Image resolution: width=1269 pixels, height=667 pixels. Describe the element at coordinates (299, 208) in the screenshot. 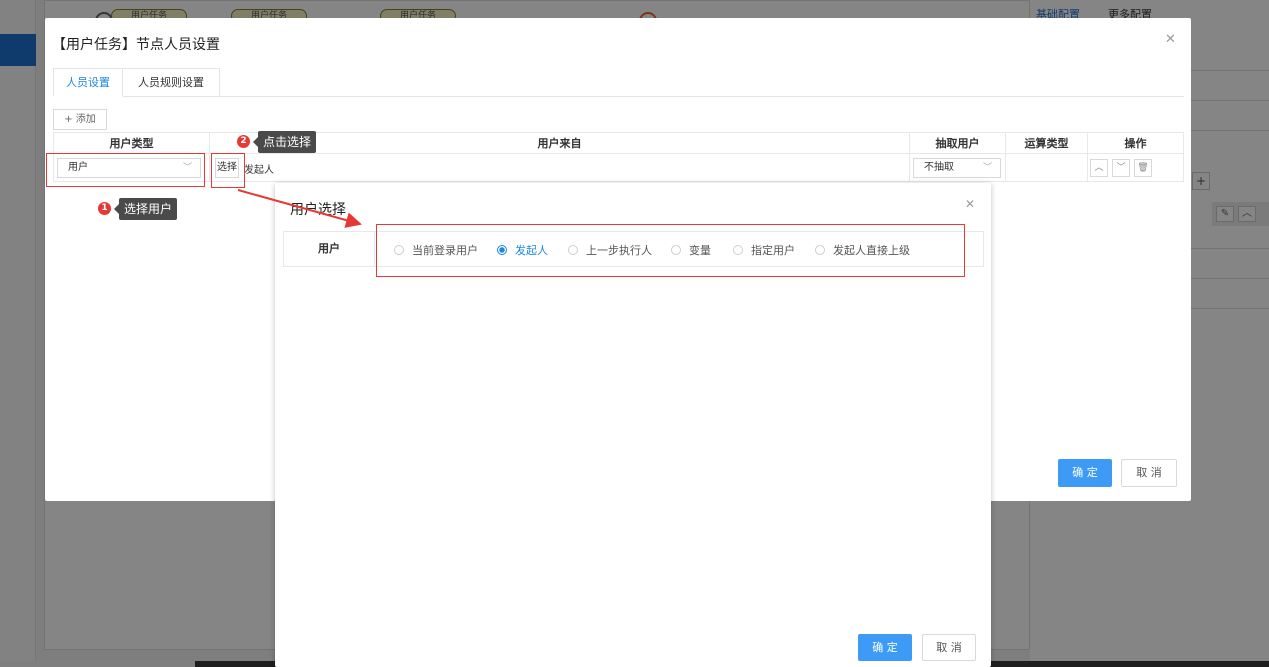

I see `annotation-arrow` at that location.